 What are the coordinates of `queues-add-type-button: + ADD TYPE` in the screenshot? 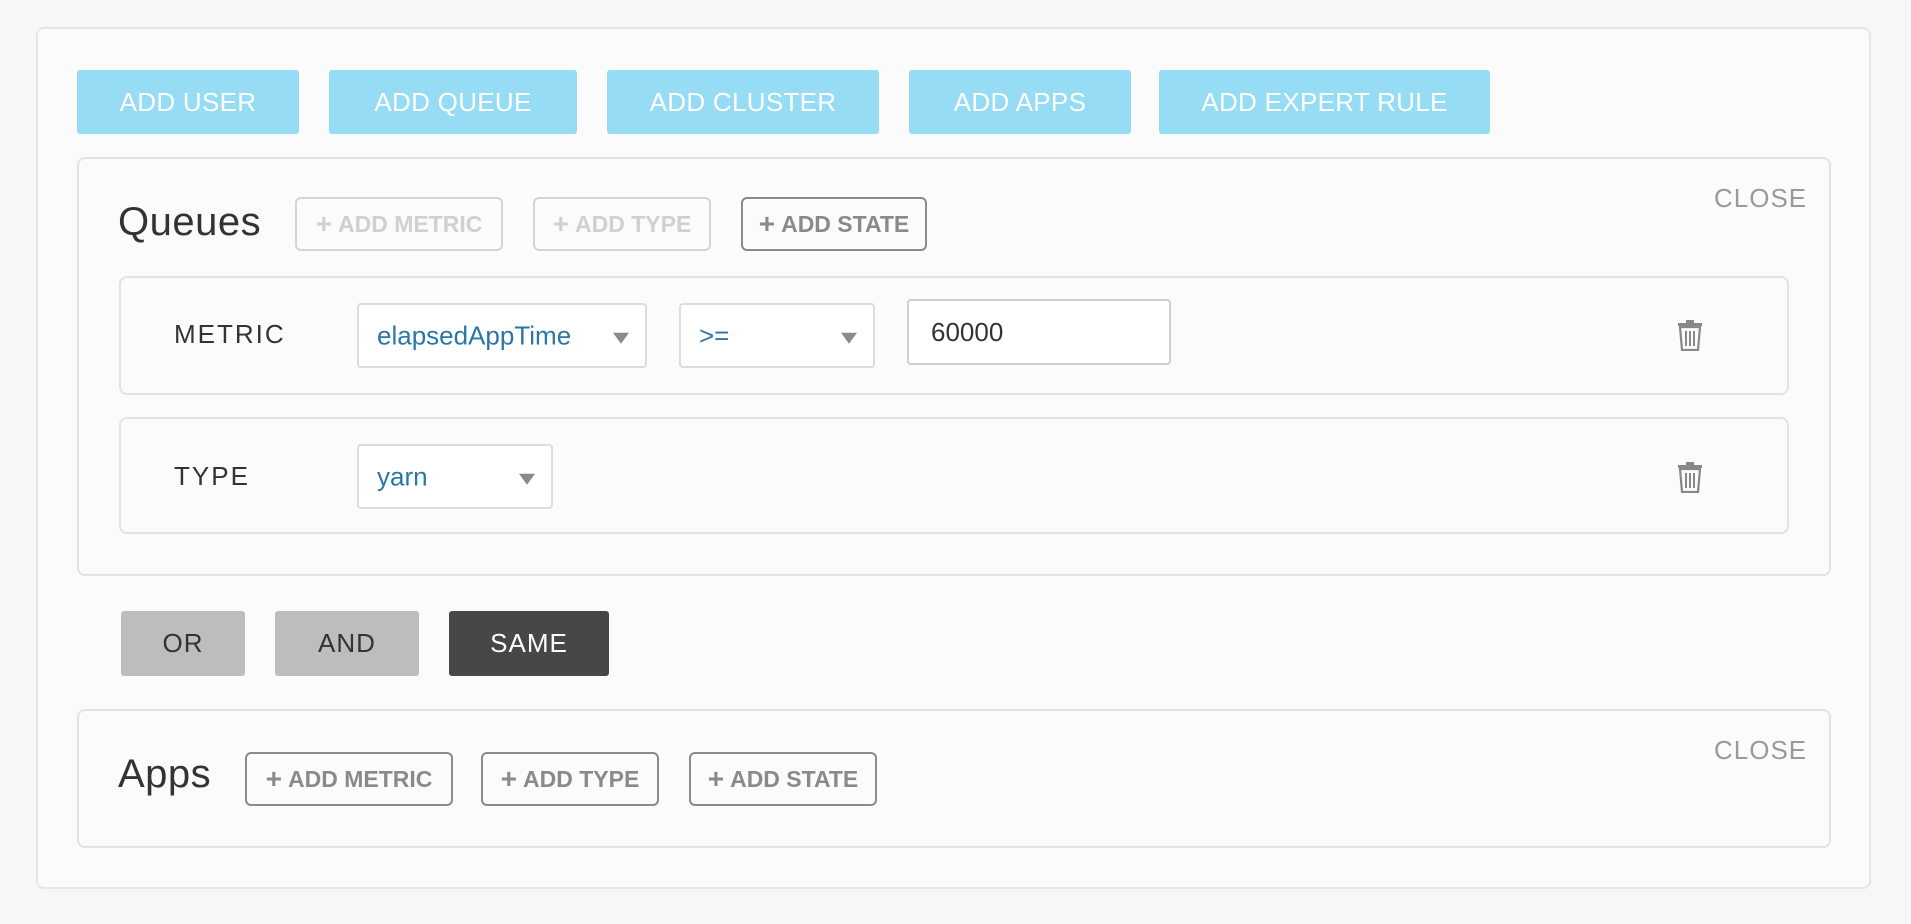 It's located at (622, 224).